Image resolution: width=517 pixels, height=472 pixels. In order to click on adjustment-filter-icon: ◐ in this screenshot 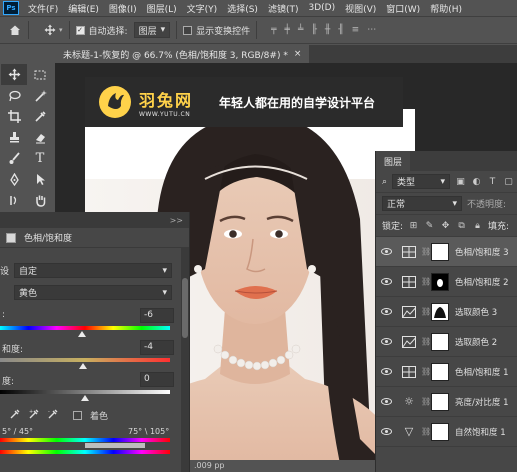, I will do `click(476, 181)`.